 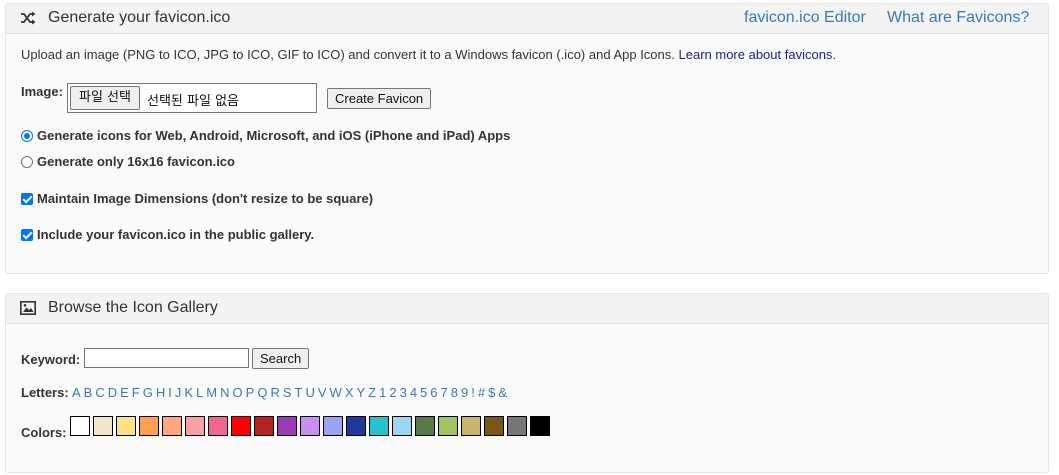 What do you see at coordinates (148, 392) in the screenshot?
I see `letter-link: G` at bounding box center [148, 392].